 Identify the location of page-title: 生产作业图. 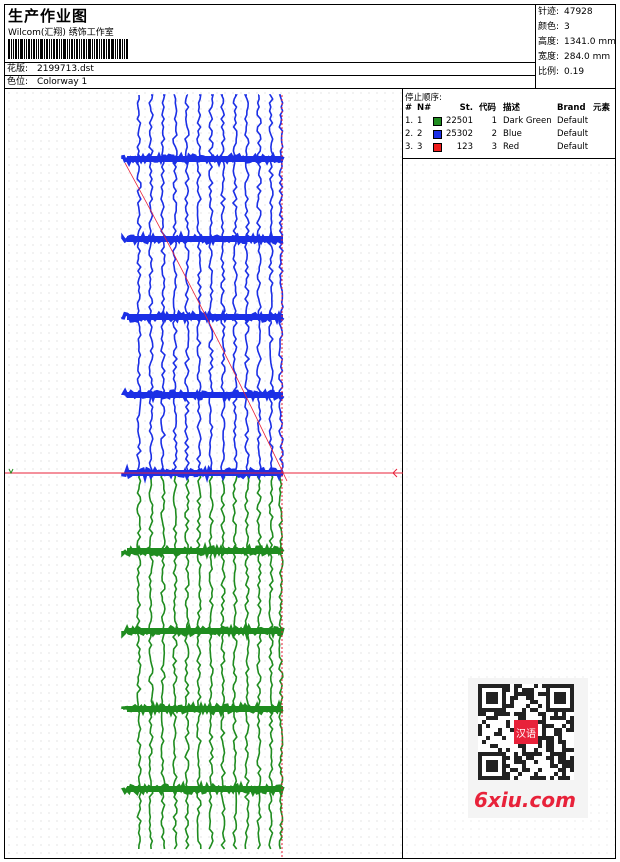
(48, 16).